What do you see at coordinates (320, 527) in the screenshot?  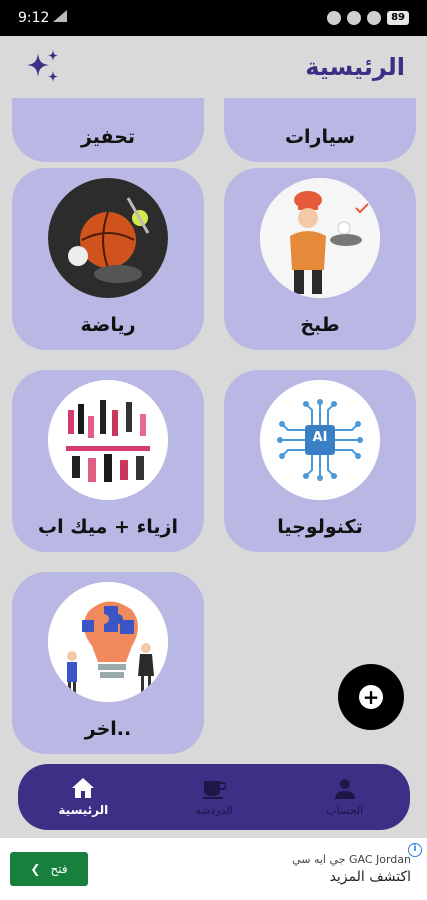 I see `category-label: تكنولوجيا` at bounding box center [320, 527].